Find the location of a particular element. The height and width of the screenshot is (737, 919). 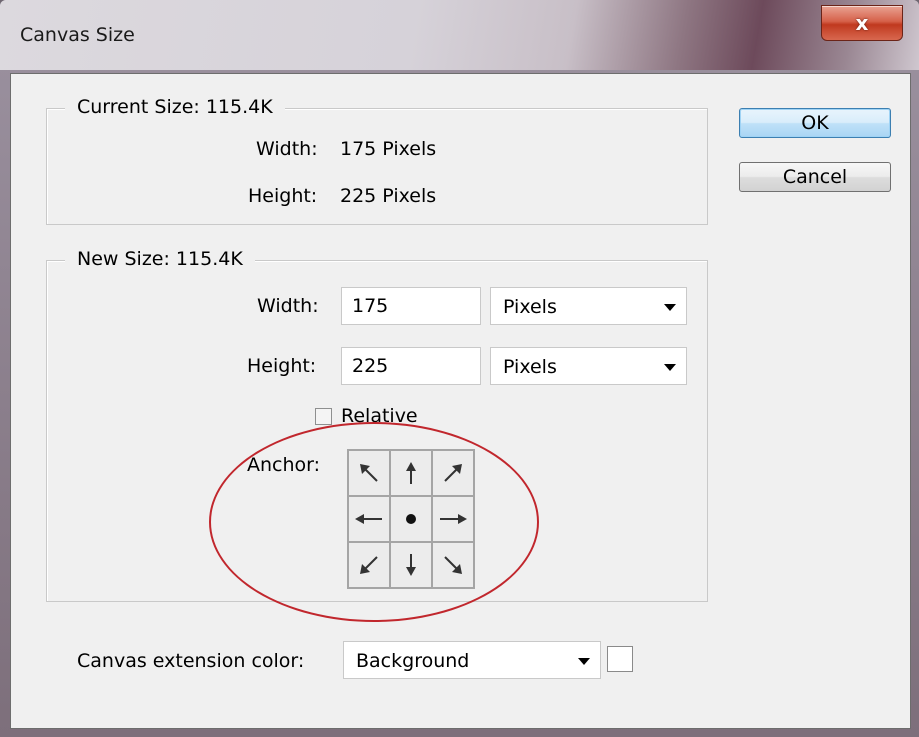

arrow-up-right-icon is located at coordinates (453, 473).